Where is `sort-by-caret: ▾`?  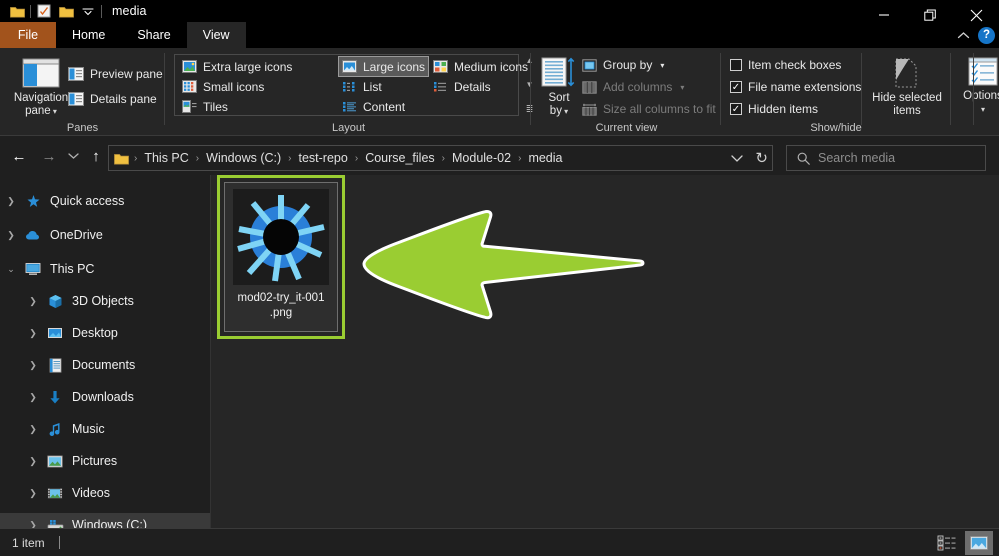
sort-by-caret: ▾ is located at coordinates (565, 111).